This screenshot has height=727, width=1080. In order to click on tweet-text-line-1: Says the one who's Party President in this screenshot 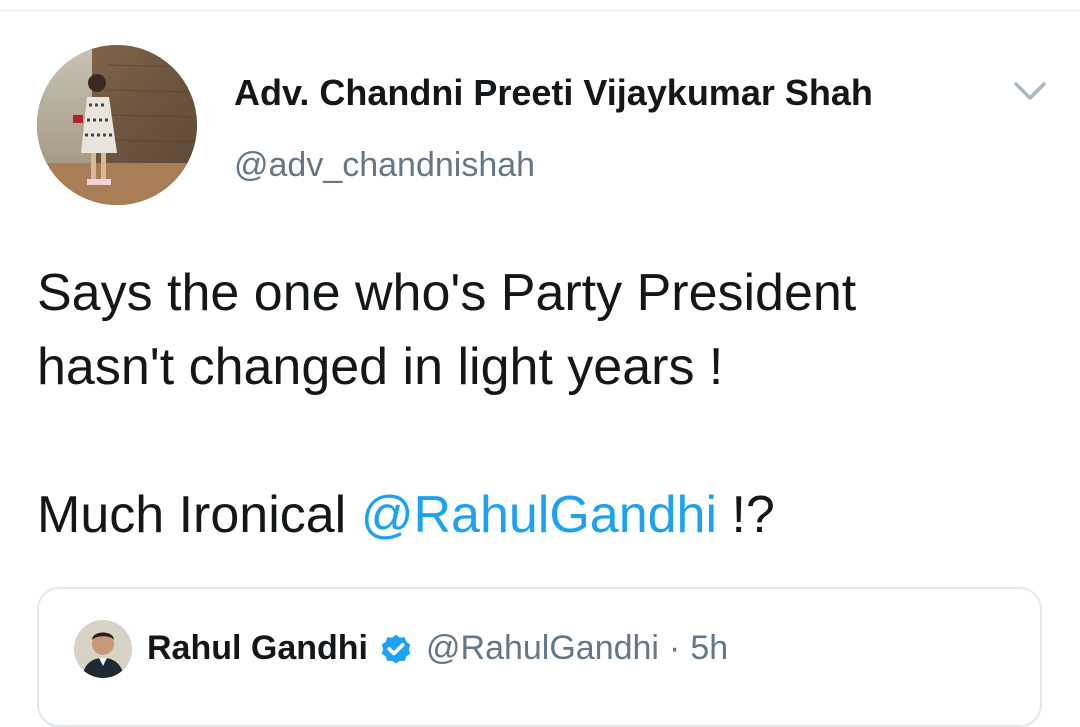, I will do `click(447, 293)`.